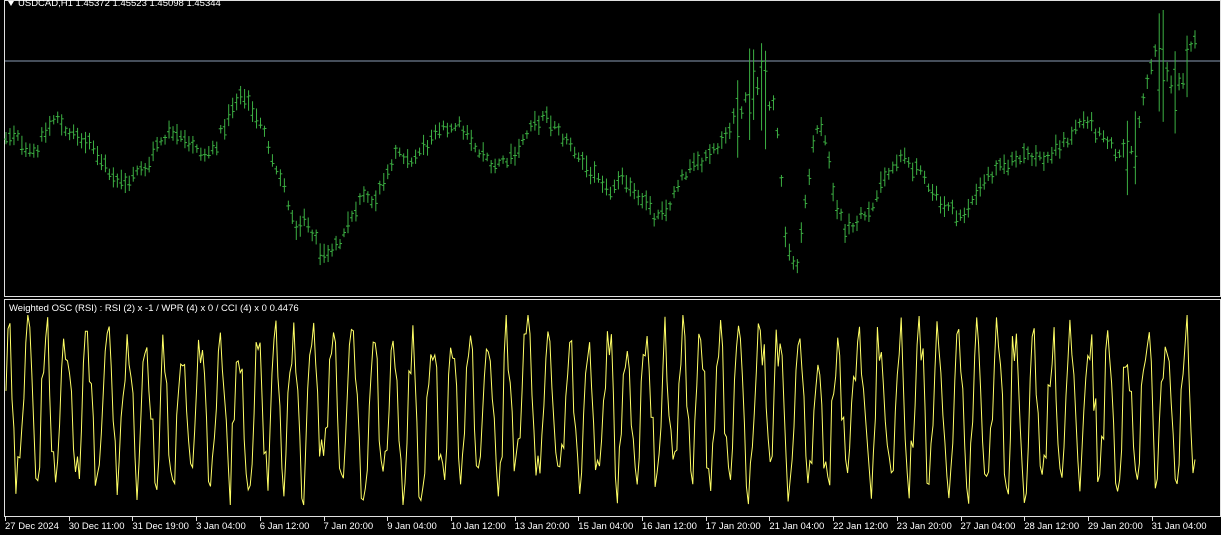 The height and width of the screenshot is (535, 1221). What do you see at coordinates (284, 526) in the screenshot?
I see `time-axis-label: 6 Jan 12:00` at bounding box center [284, 526].